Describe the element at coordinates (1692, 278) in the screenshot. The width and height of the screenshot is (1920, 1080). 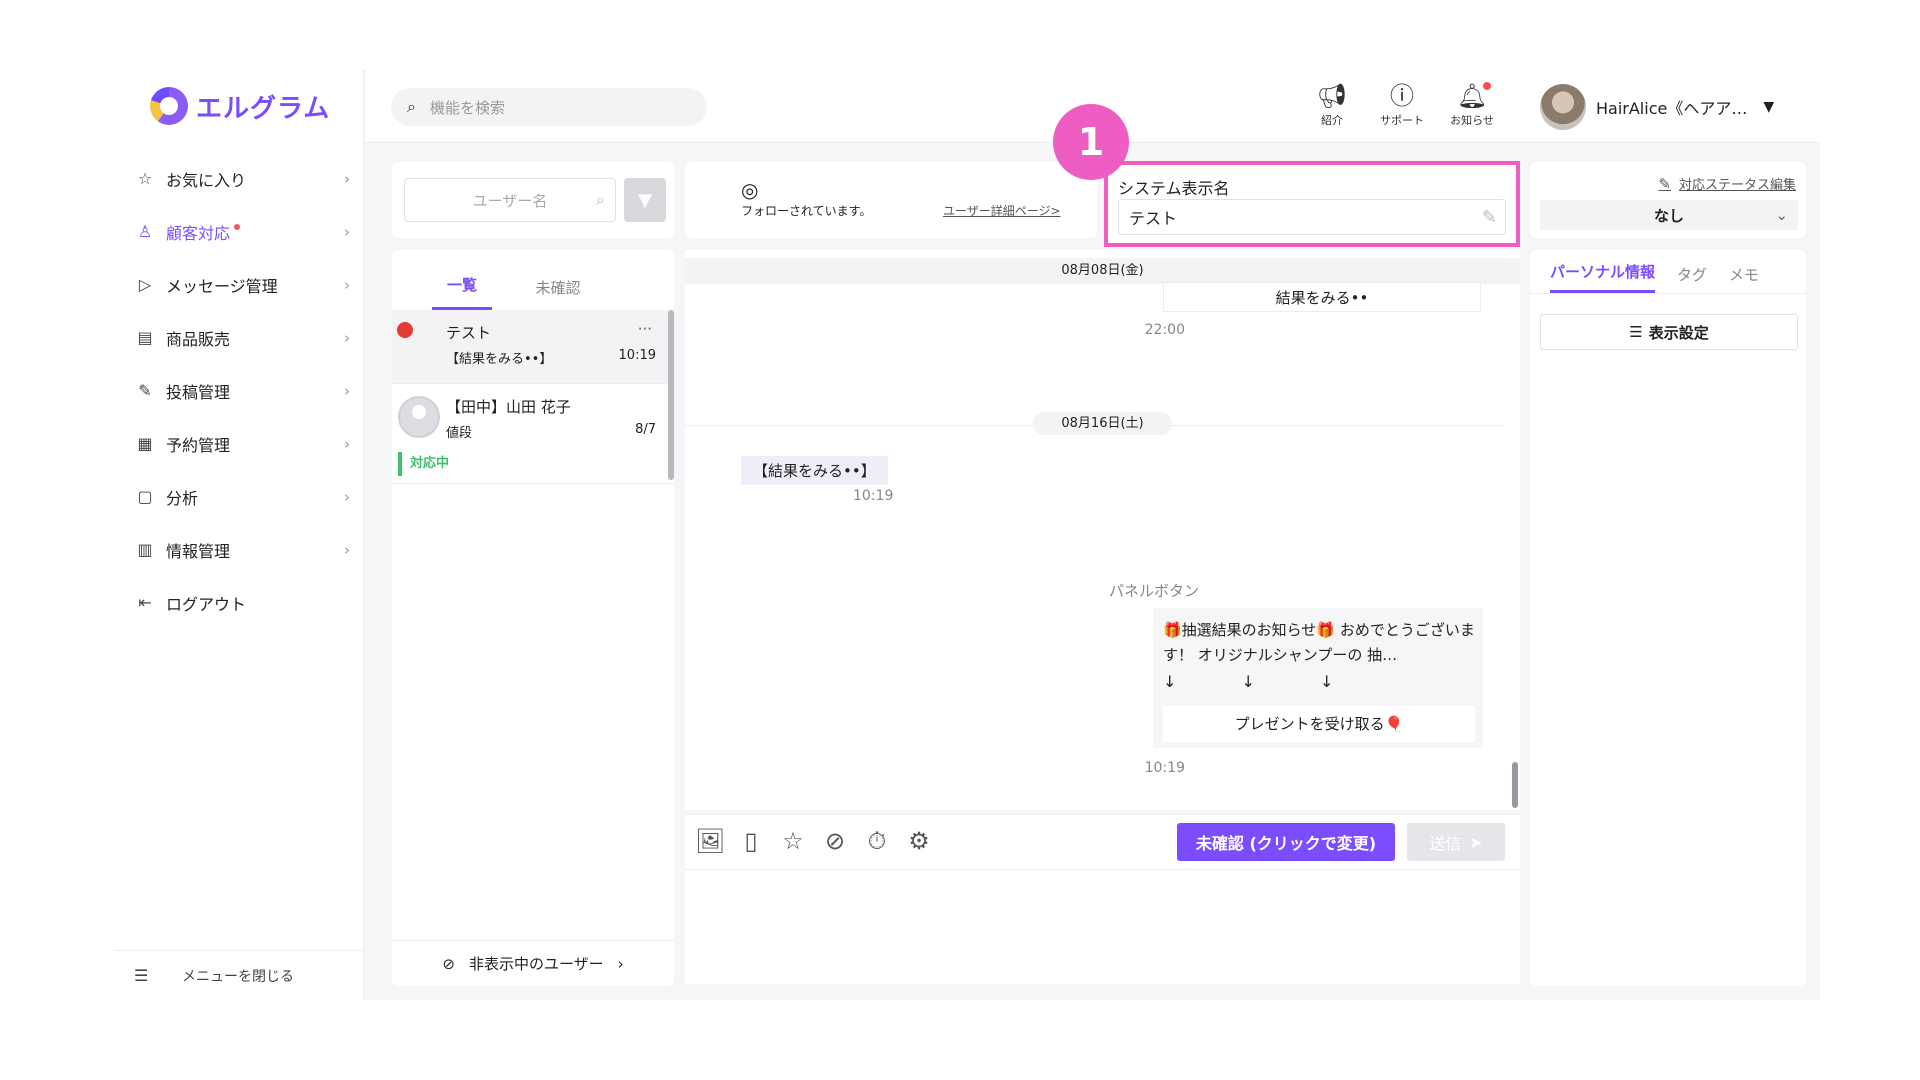
I see `tab-tags: タグ` at that location.